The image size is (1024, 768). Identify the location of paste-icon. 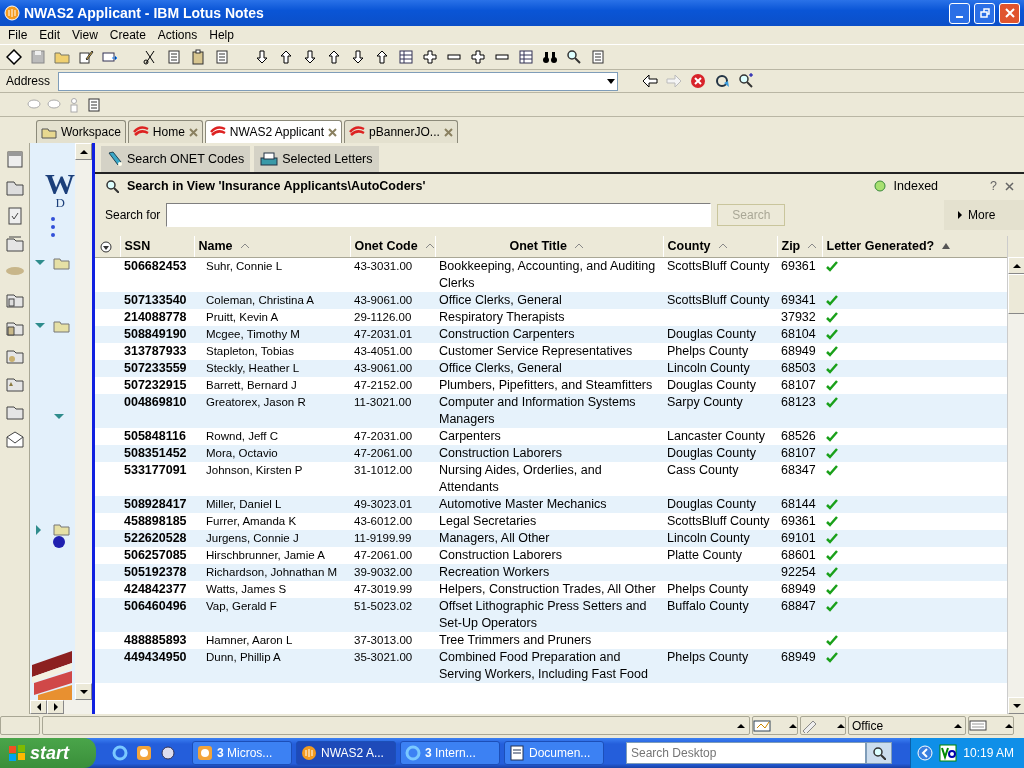
(198, 57).